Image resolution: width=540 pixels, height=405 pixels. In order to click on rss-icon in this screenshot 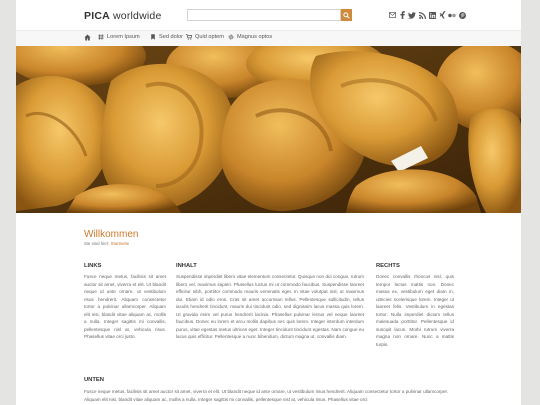, I will do `click(422, 15)`.